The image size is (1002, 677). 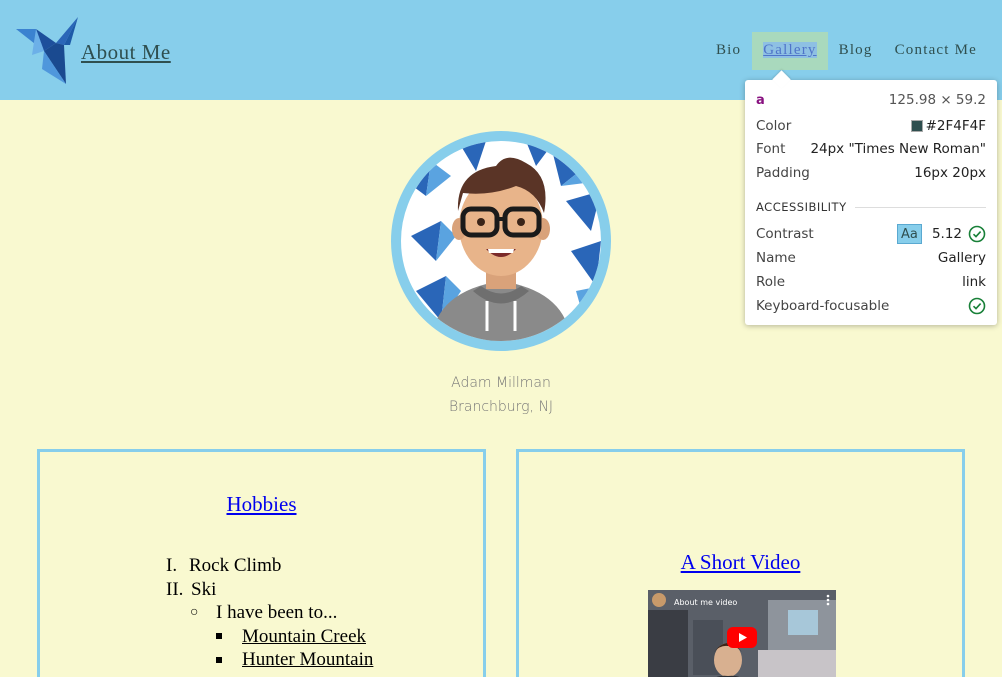 What do you see at coordinates (175, 589) in the screenshot?
I see `list-number: II.` at bounding box center [175, 589].